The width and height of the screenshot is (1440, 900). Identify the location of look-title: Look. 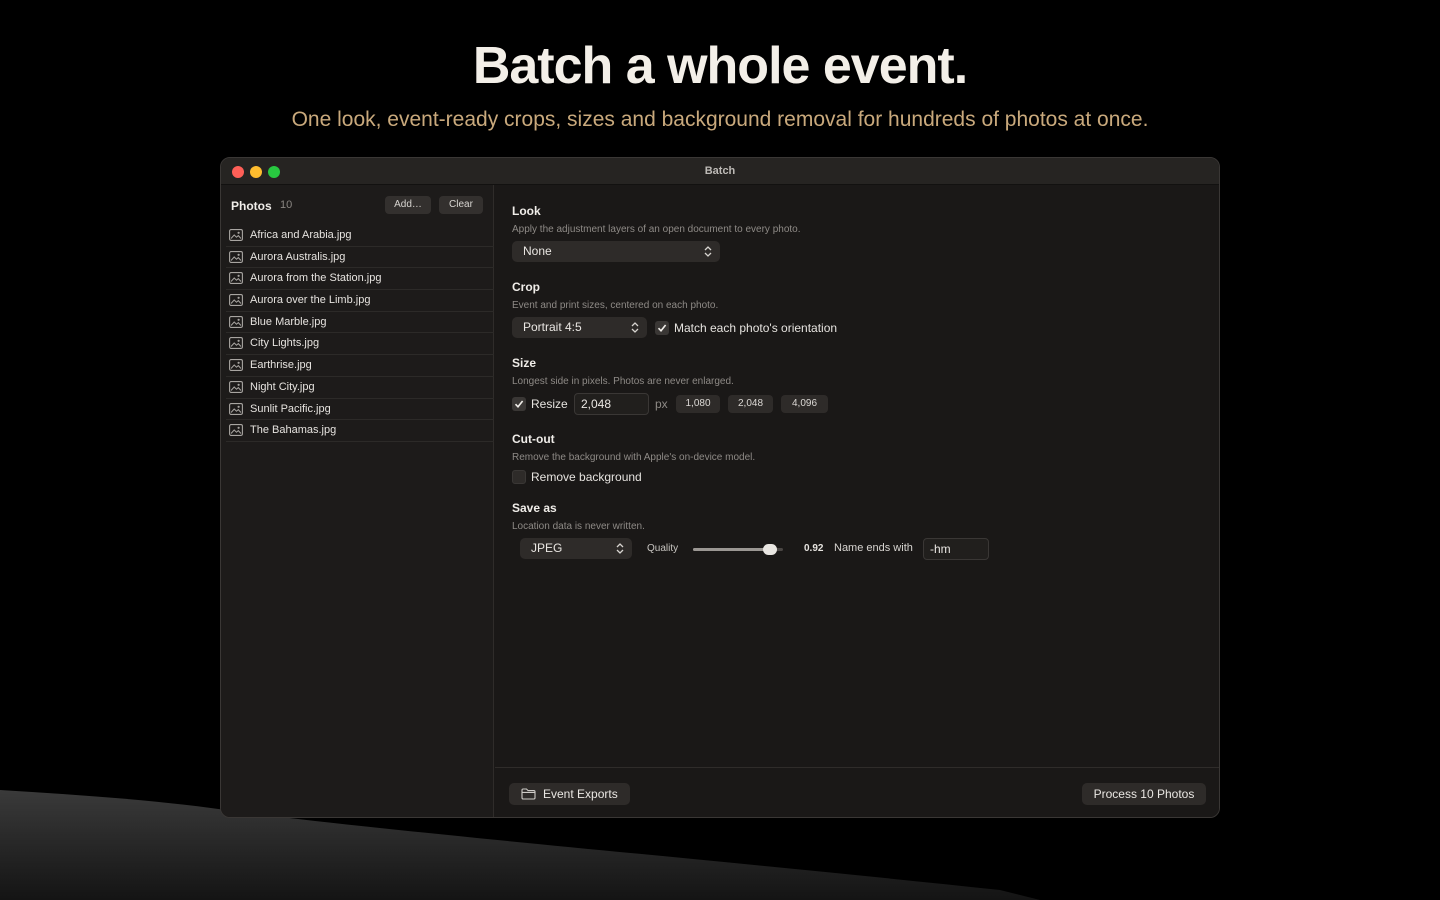
(526, 211).